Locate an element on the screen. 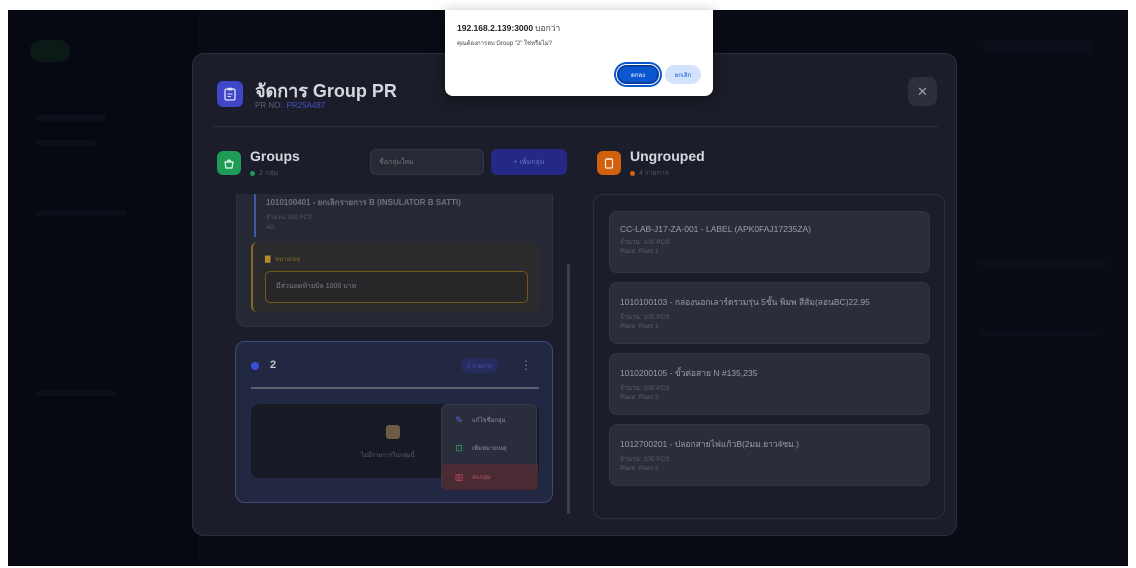 Image resolution: width=1136 pixels, height=568 pixels. note-icon: ▇ is located at coordinates (268, 259).